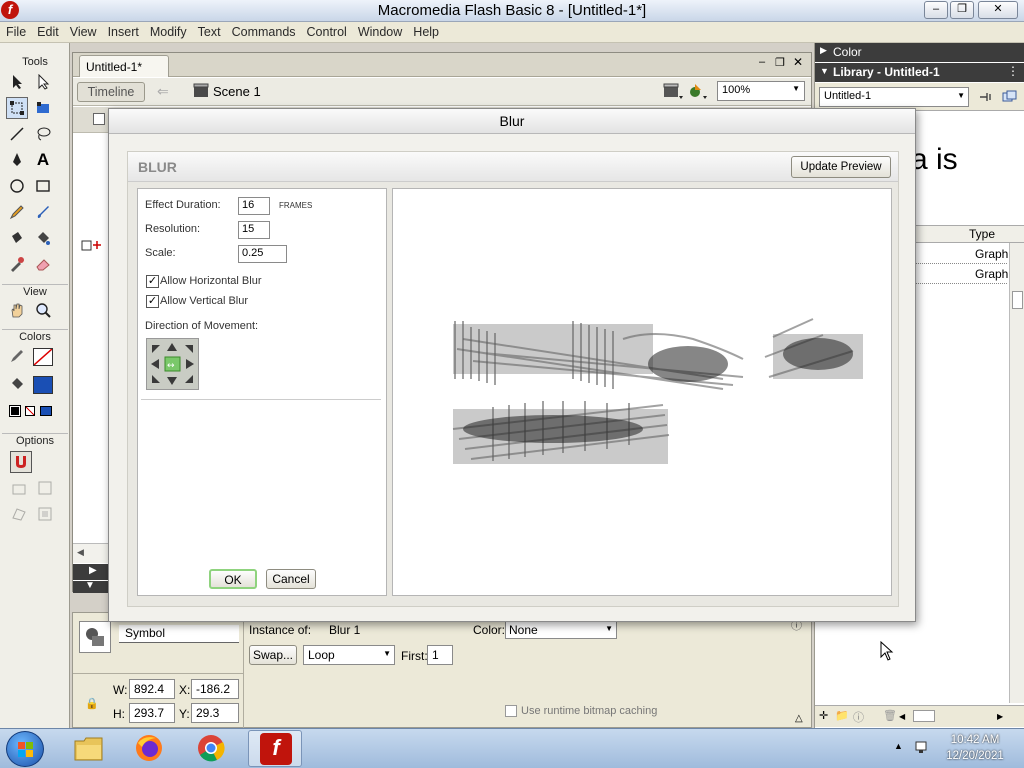  Describe the element at coordinates (254, 230) in the screenshot. I see `resolution-field: 15` at that location.